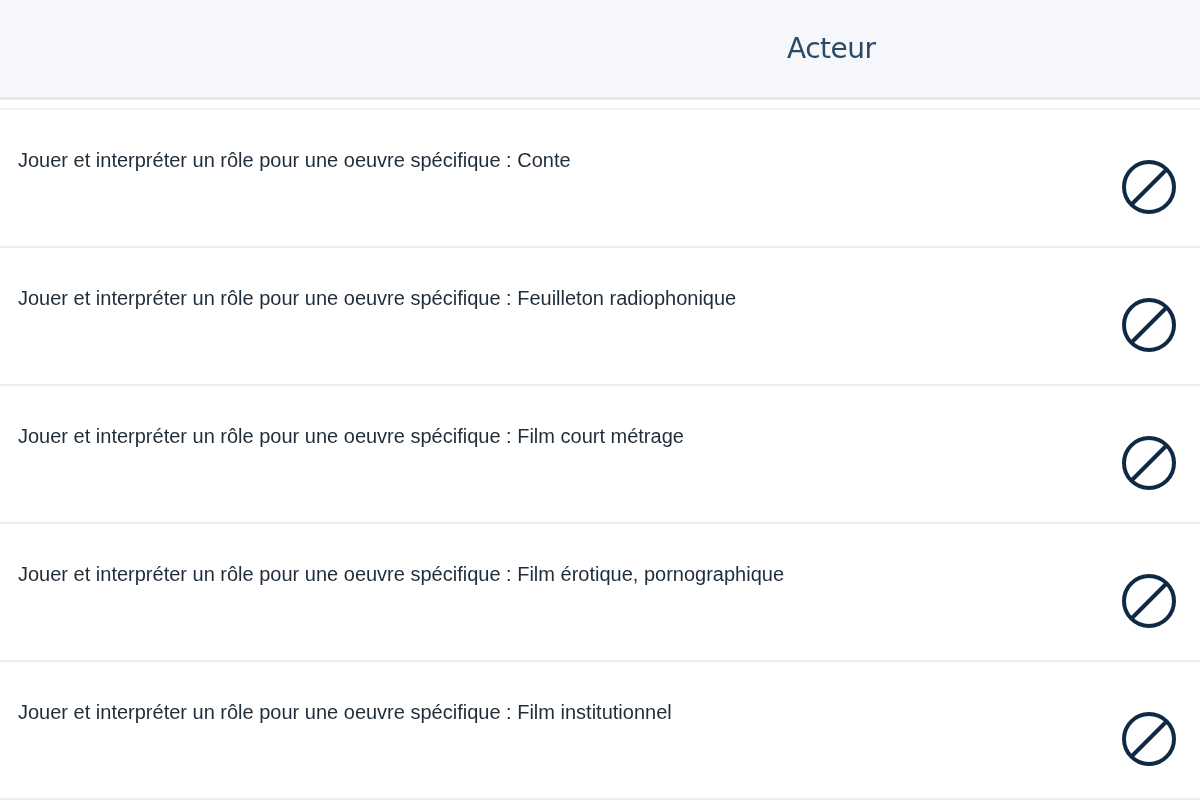 Image resolution: width=1200 pixels, height=800 pixels. I want to click on row-label: Jouer et interpréter un rôle pour une oeuvre spécifique : Conte, so click(294, 160).